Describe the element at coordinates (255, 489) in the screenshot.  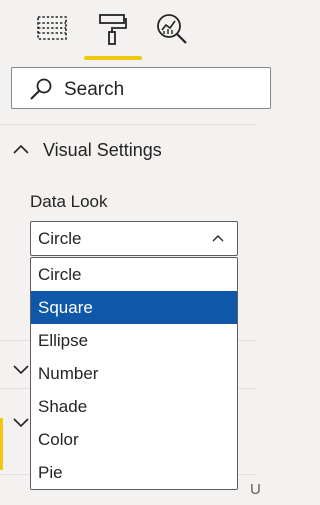
I see `partial-label: U` at that location.